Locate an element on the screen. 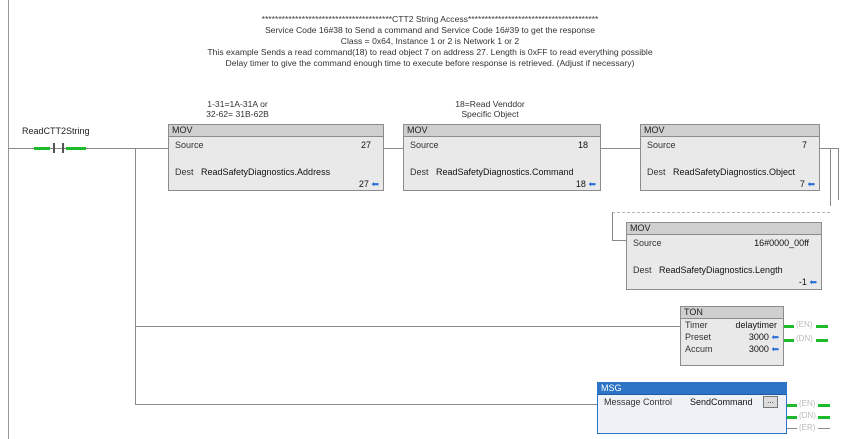 The image size is (844, 439). contact-tag-label: ReadCTT2String is located at coordinates (56, 131).